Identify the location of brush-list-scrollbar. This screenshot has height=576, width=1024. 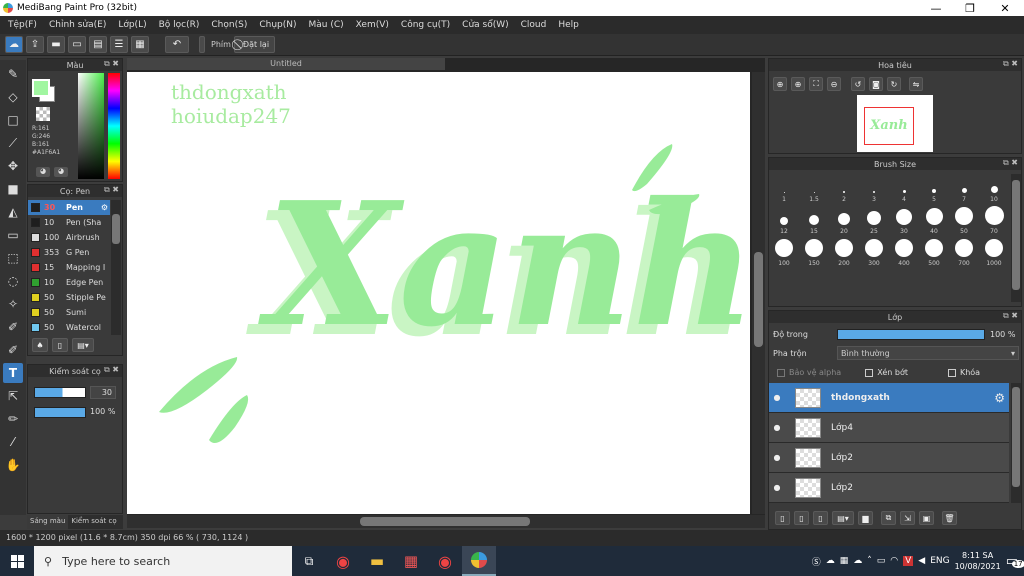
(116, 267).